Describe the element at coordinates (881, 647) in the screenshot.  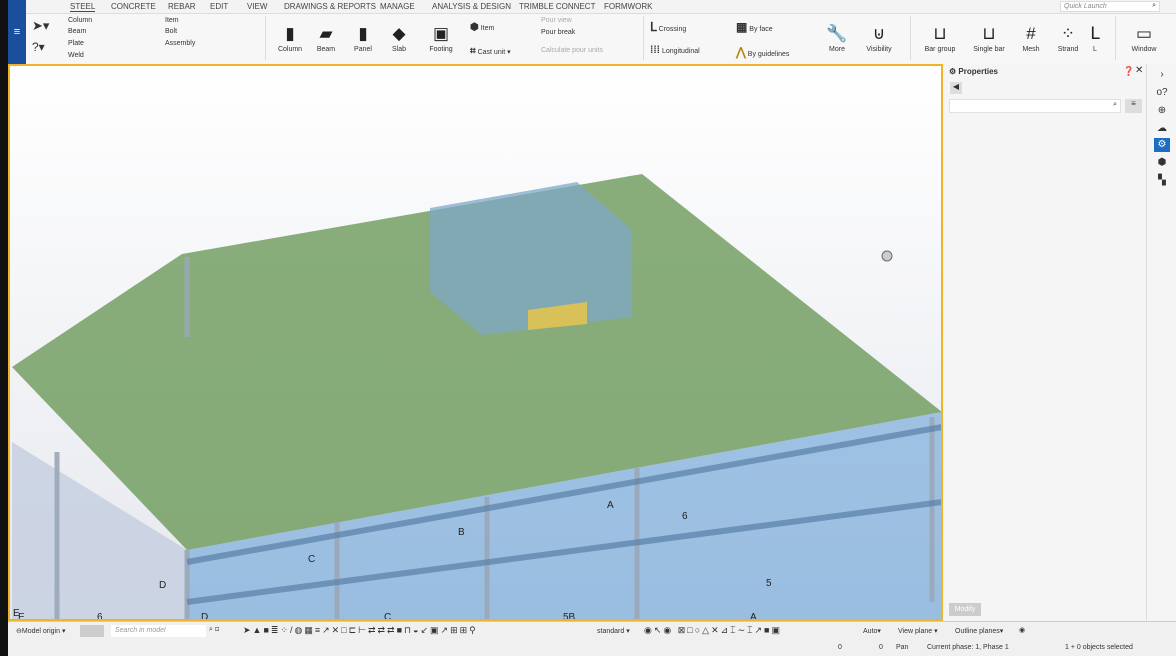
I see `coord-y: 0` at that location.